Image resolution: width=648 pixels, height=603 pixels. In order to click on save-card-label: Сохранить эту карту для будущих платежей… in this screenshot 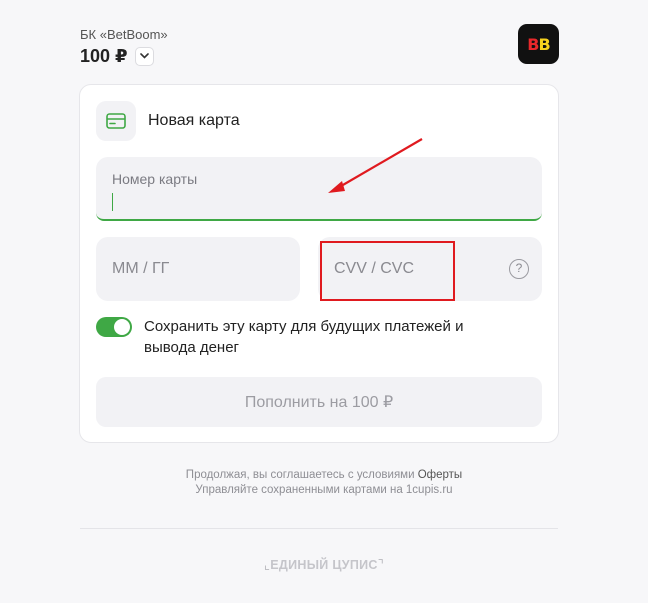, I will do `click(304, 337)`.